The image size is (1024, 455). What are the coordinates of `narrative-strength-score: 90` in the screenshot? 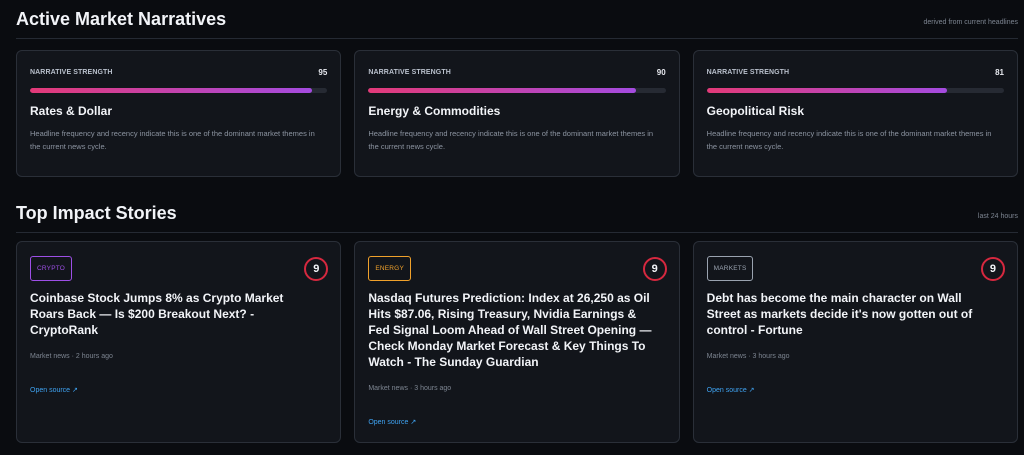 It's located at (661, 72).